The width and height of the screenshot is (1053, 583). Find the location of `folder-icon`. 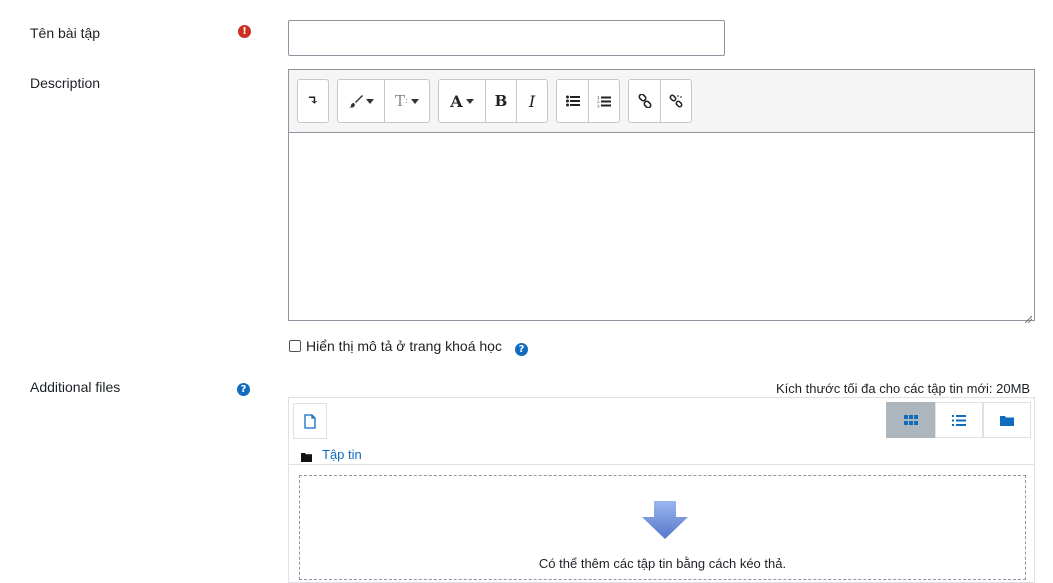

folder-icon is located at coordinates (1007, 420).